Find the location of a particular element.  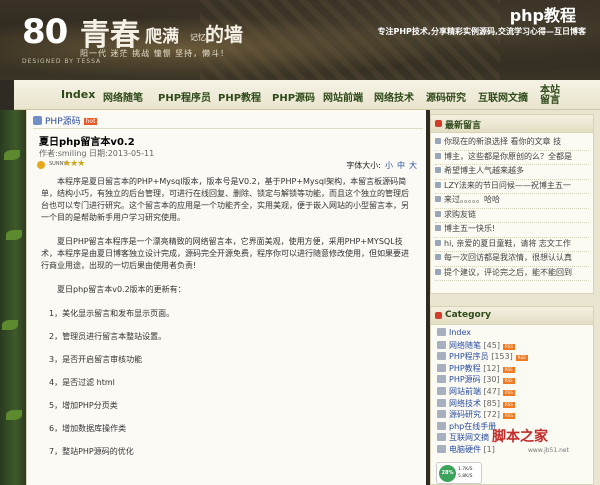

category-item: 网络技术 [85] RSS is located at coordinates (512, 404).